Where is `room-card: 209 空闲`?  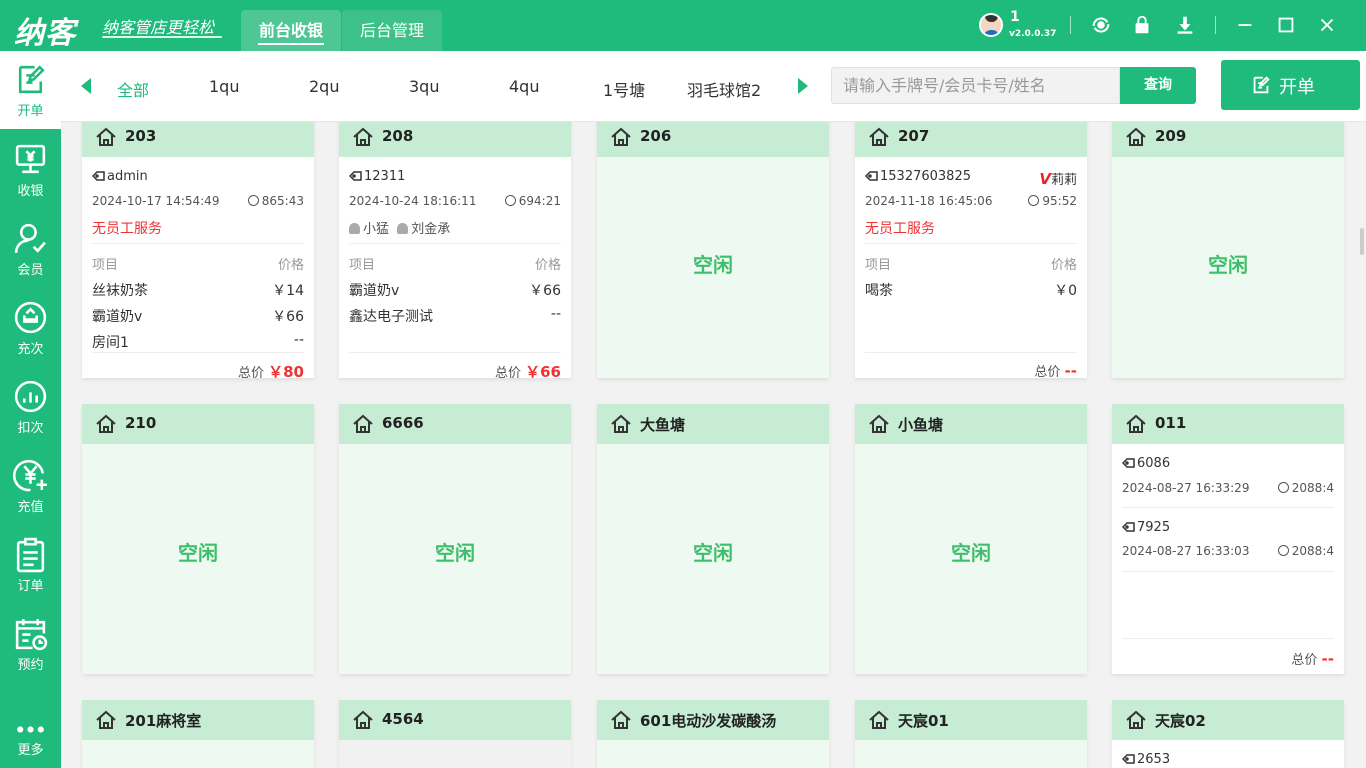 room-card: 209 空闲 is located at coordinates (1228, 250).